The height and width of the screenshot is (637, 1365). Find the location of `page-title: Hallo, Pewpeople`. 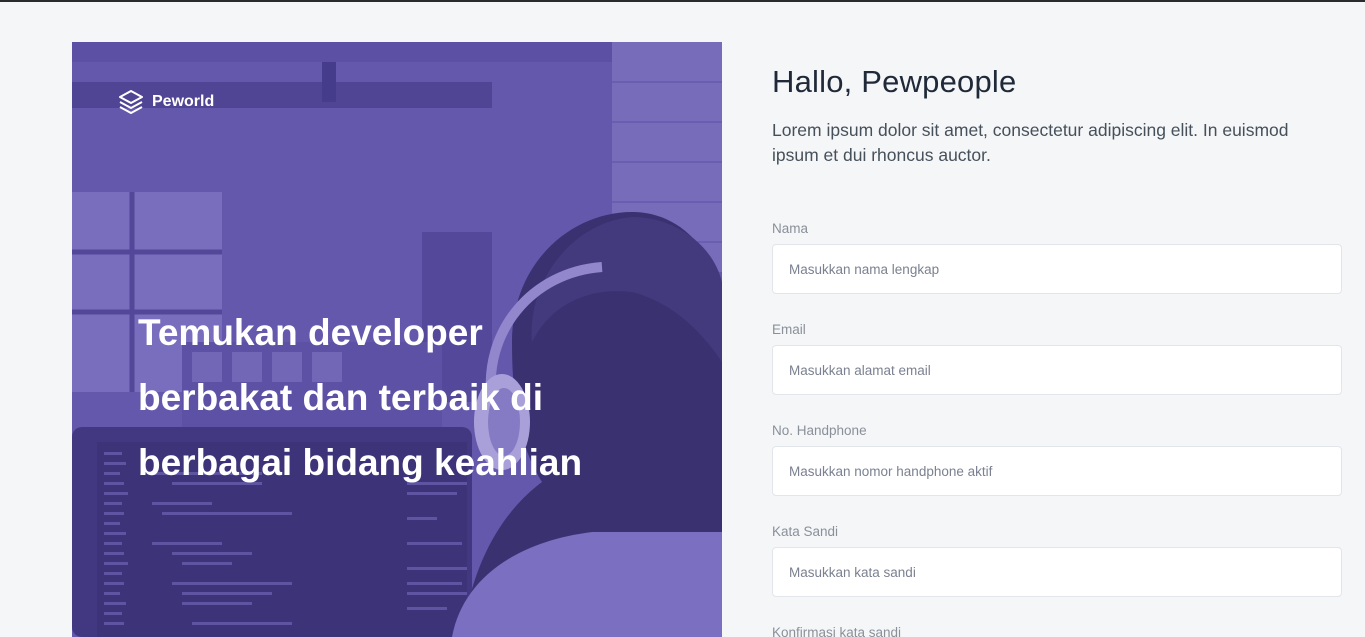

page-title: Hallo, Pewpeople is located at coordinates (894, 81).